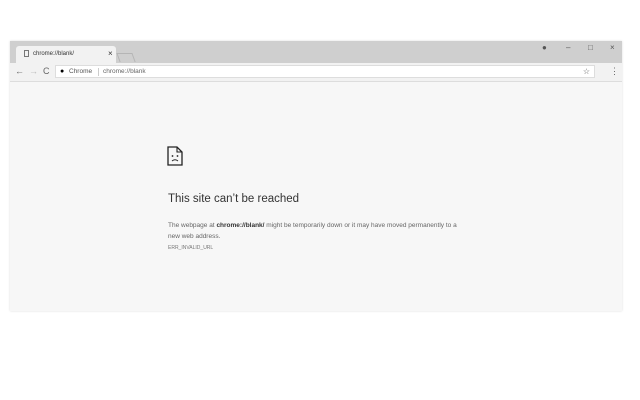 The height and width of the screenshot is (400, 640). I want to click on tab-active: chrome://blank/ ×, so click(66, 54).